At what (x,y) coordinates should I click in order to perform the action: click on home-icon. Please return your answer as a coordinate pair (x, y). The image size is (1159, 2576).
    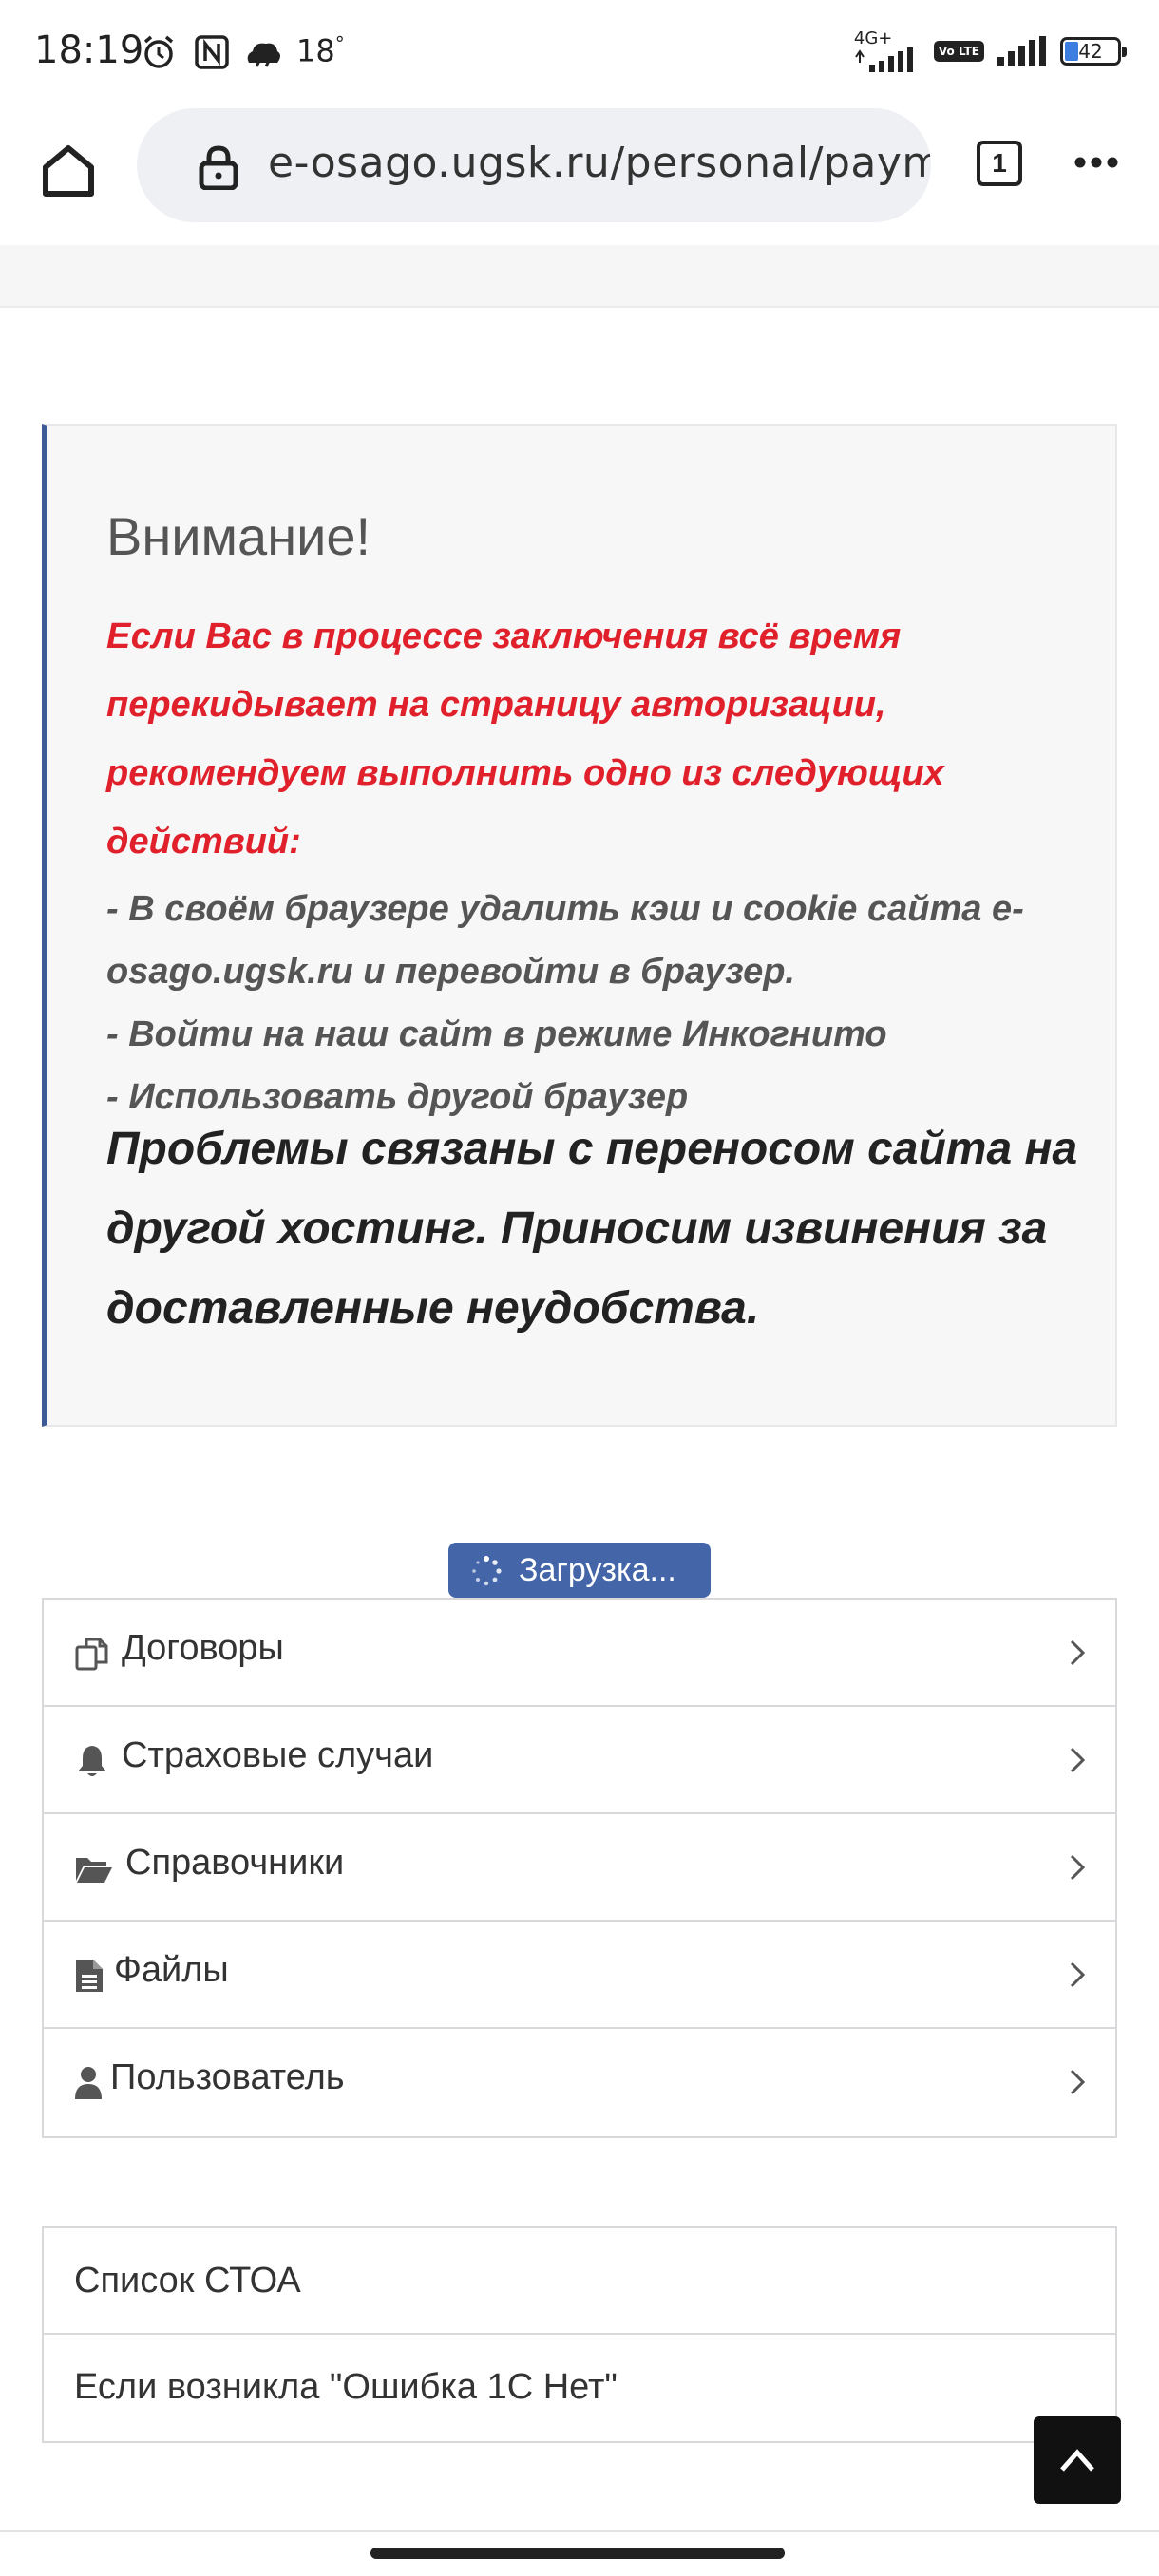
    Looking at the image, I should click on (68, 171).